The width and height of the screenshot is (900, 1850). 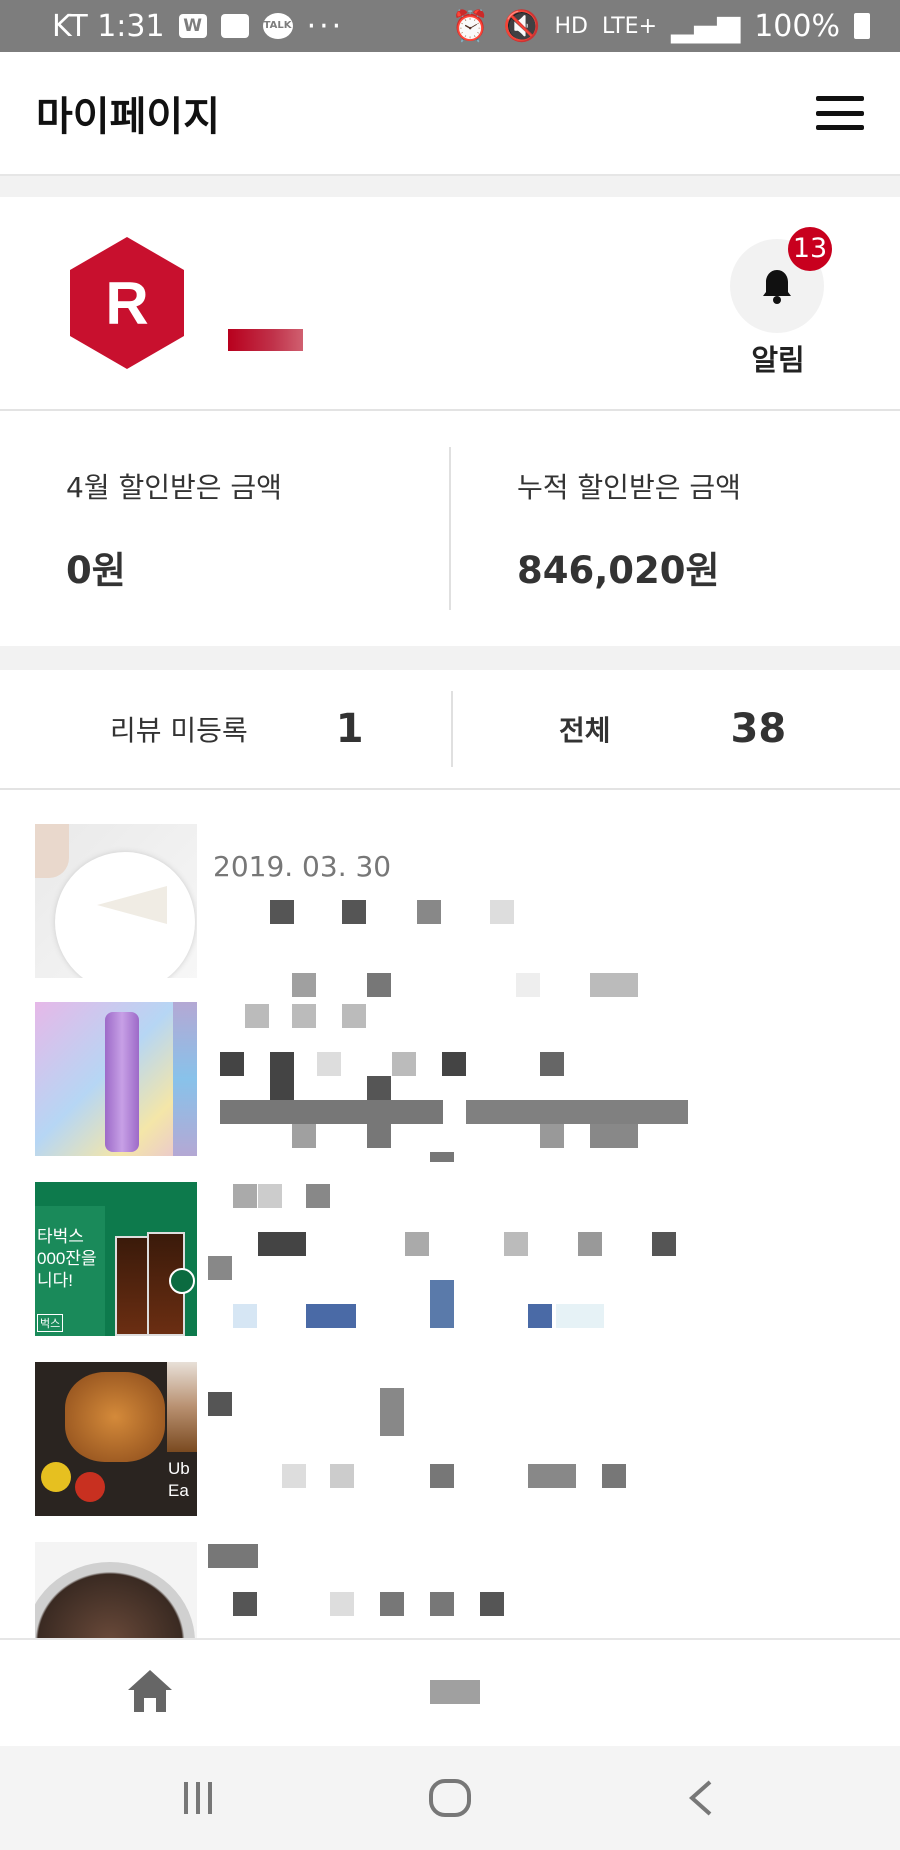 I want to click on review-unregistered-label: 리뷰 미등록, so click(x=179, y=730).